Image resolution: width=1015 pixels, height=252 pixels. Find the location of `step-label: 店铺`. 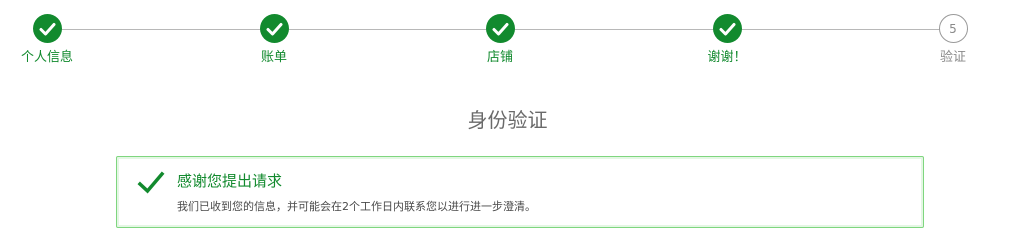

step-label: 店铺 is located at coordinates (499, 57).